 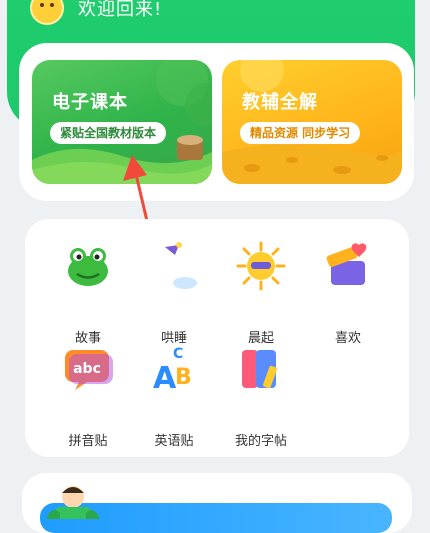 What do you see at coordinates (88, 267) in the screenshot?
I see `frog-icon` at bounding box center [88, 267].